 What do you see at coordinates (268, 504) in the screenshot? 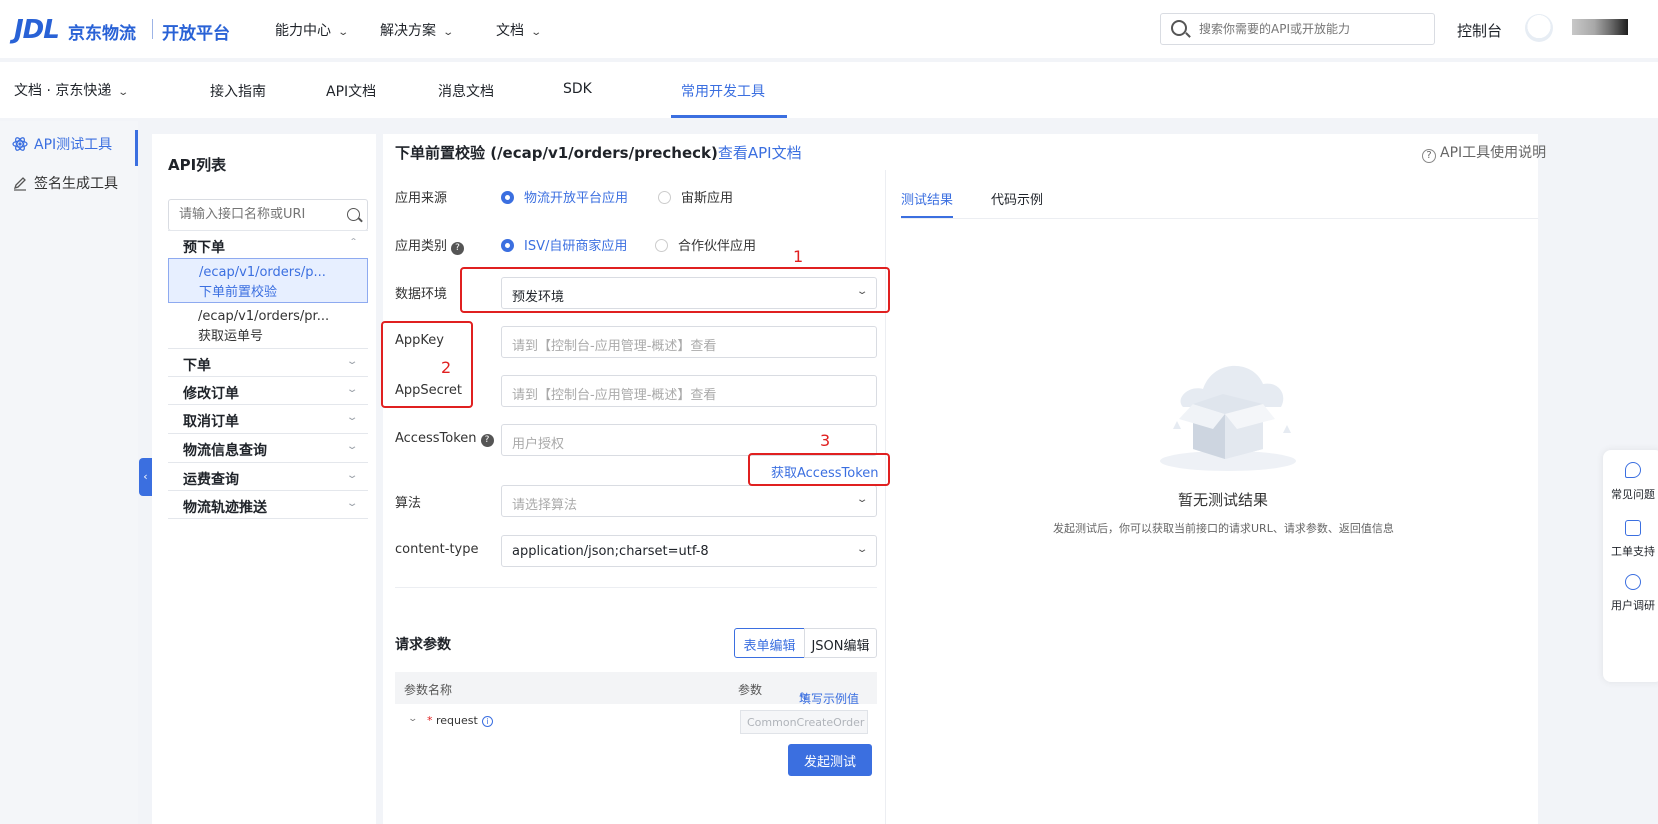
I see `api-group-track-push: 物流轨迹推送 ⌄` at bounding box center [268, 504].